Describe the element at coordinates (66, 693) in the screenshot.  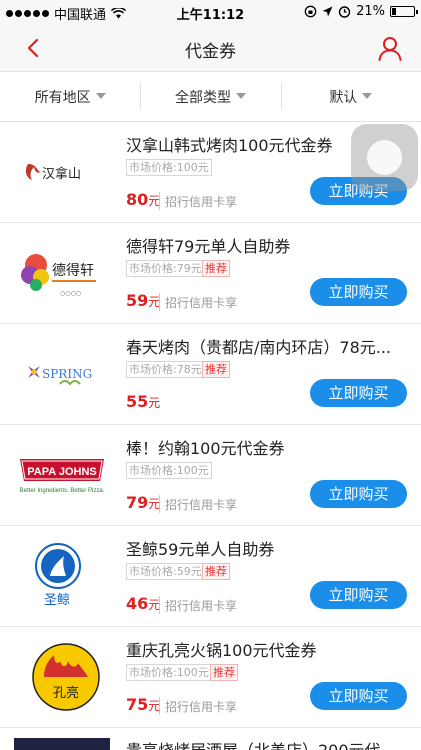
I see `logo-text: 孔亮` at that location.